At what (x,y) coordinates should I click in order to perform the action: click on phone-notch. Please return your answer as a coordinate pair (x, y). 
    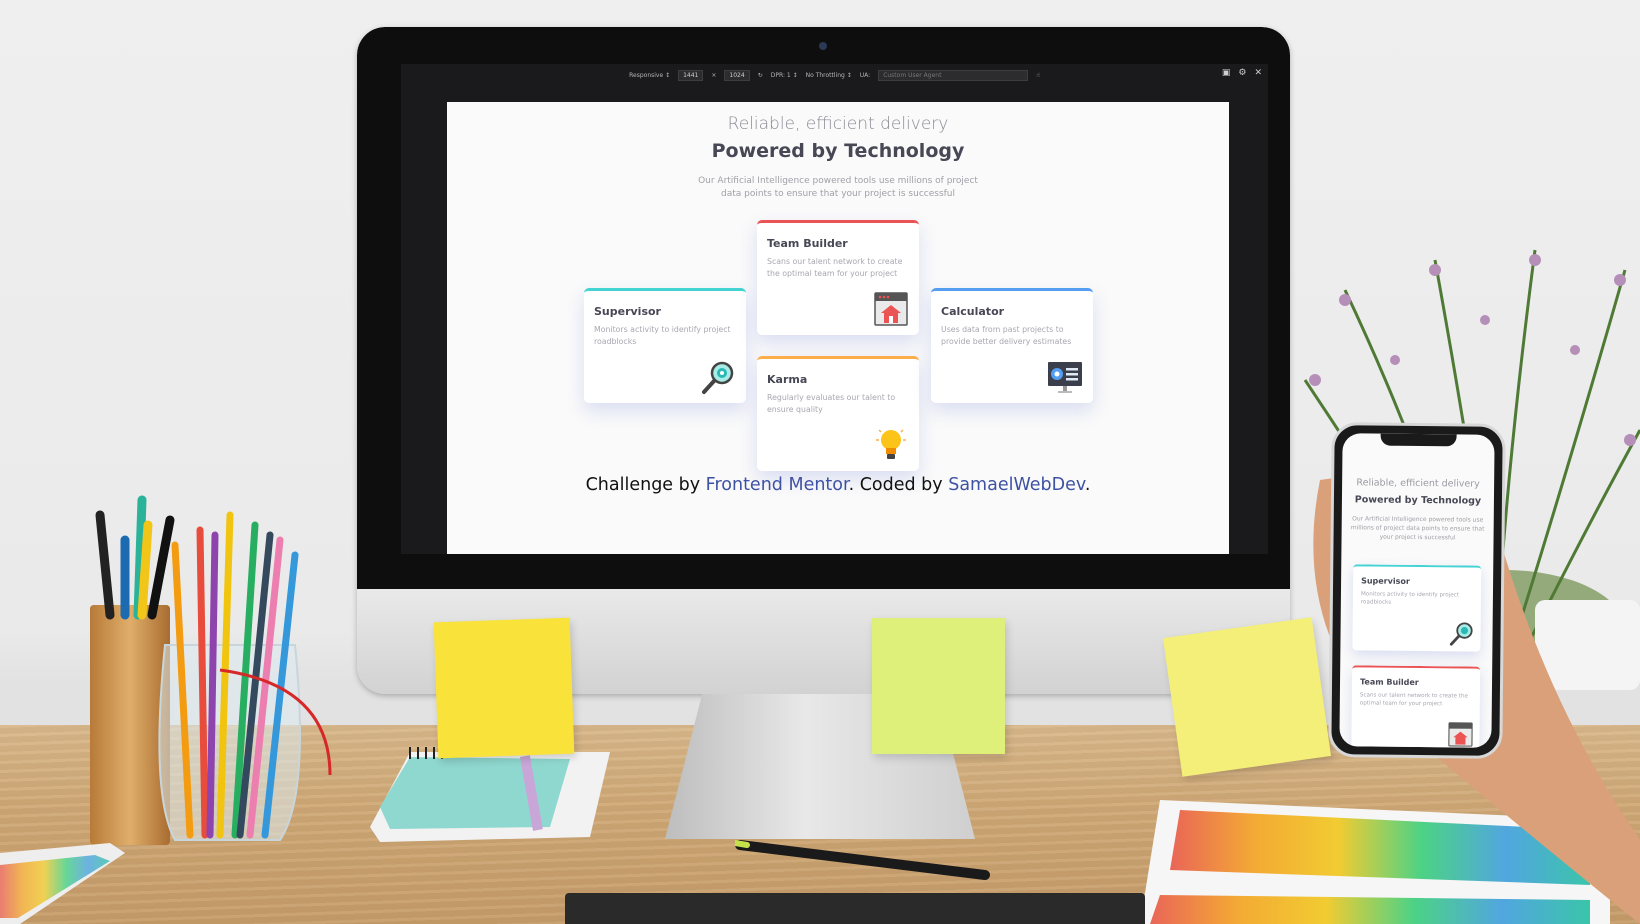
    Looking at the image, I should click on (1418, 440).